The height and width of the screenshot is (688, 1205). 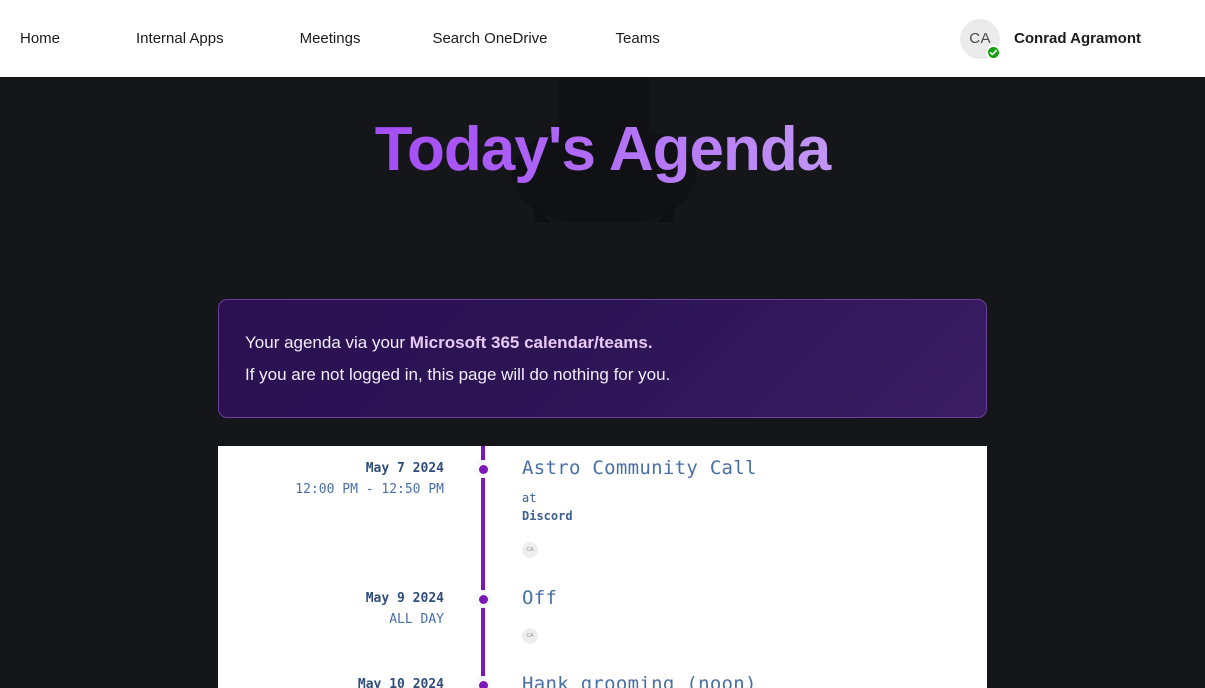 What do you see at coordinates (404, 468) in the screenshot?
I see `event-date: May 7 2024` at bounding box center [404, 468].